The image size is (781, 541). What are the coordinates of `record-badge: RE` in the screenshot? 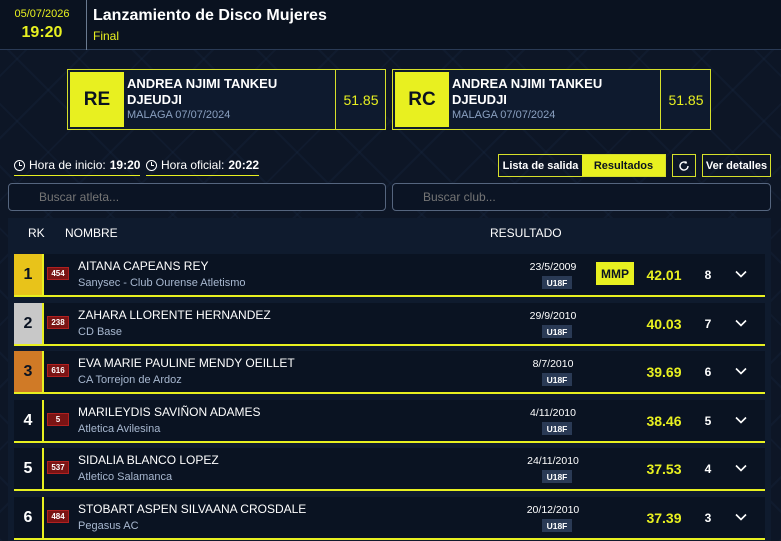 It's located at (97, 99).